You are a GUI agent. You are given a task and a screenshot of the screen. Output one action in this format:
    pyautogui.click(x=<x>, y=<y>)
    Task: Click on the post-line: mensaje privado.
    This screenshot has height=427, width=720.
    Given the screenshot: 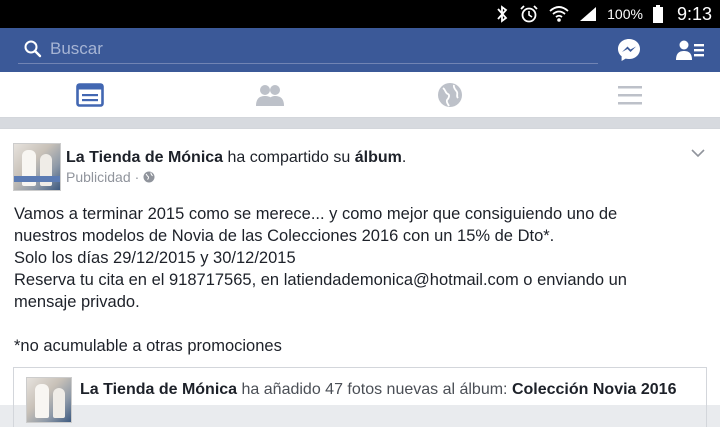 What is the action you would take?
    pyautogui.click(x=77, y=302)
    